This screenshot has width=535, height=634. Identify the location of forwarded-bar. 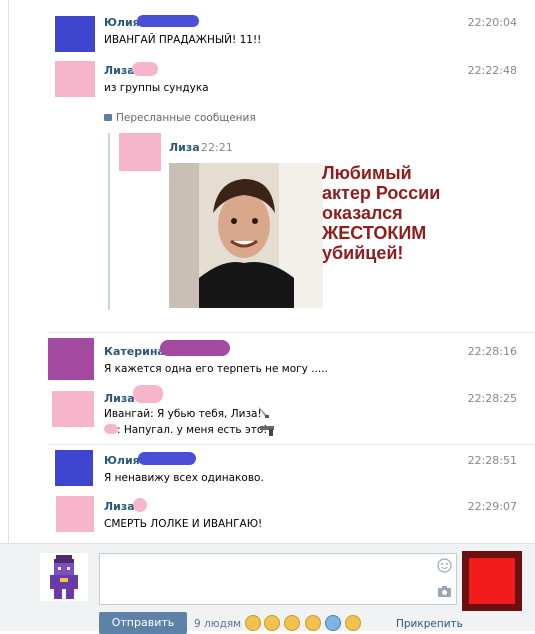
(109, 221).